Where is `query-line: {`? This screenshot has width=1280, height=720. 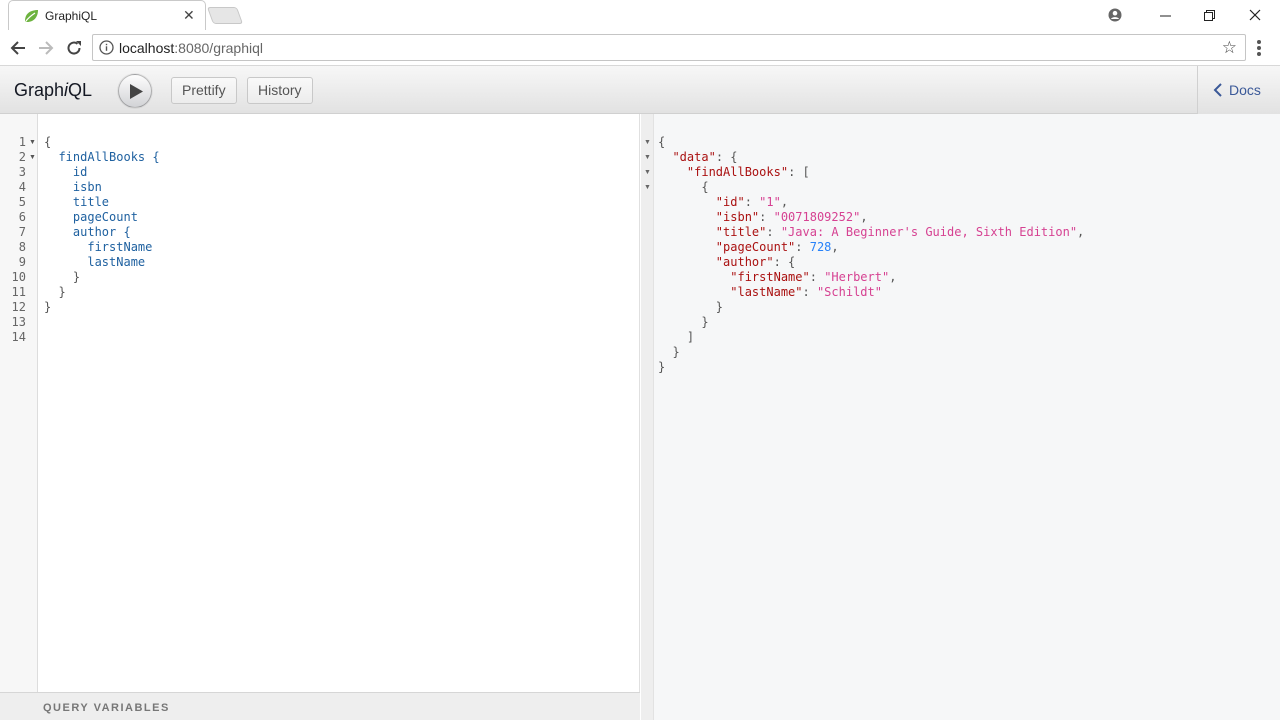
query-line: { is located at coordinates (48, 142).